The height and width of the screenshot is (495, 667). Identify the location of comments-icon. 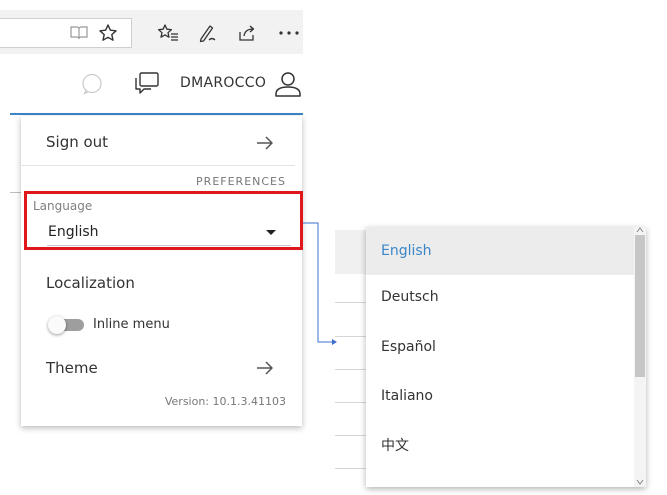
(147, 83).